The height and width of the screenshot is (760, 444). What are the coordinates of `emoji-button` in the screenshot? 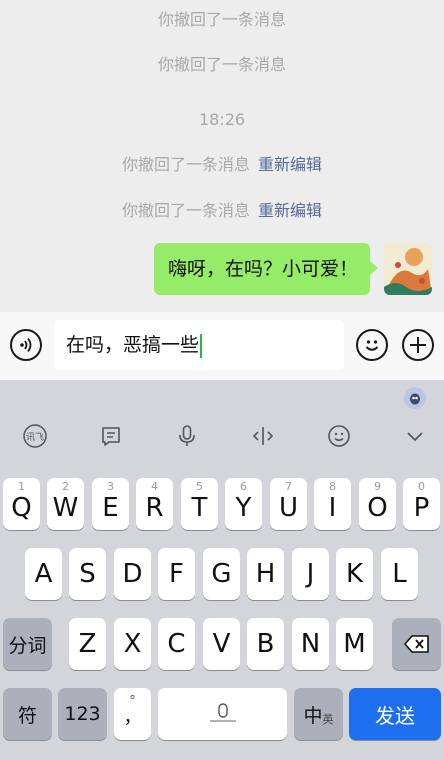 It's located at (372, 345).